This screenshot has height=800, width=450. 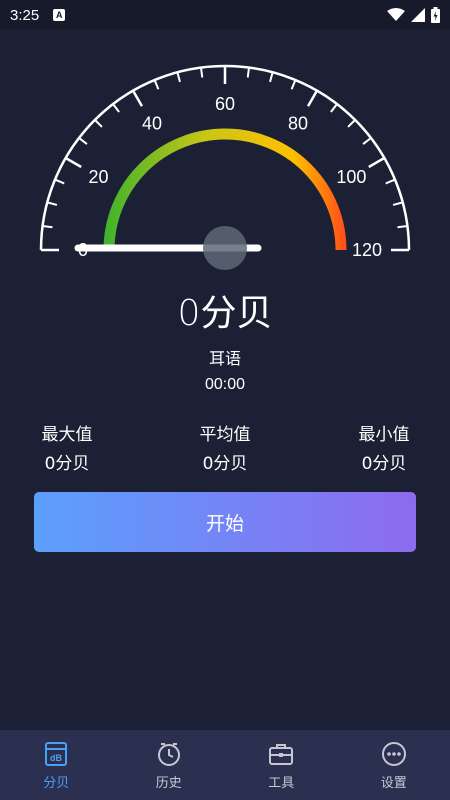 I want to click on nav-tab-history: 历史, so click(x=169, y=765).